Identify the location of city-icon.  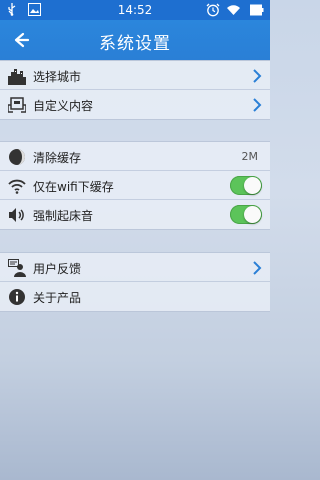
(17, 76).